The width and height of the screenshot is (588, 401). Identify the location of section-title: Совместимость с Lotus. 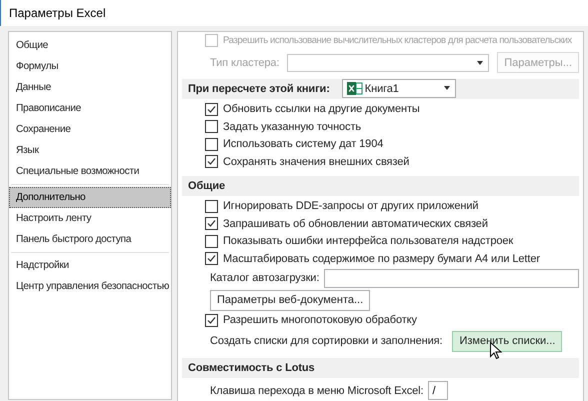
(251, 368).